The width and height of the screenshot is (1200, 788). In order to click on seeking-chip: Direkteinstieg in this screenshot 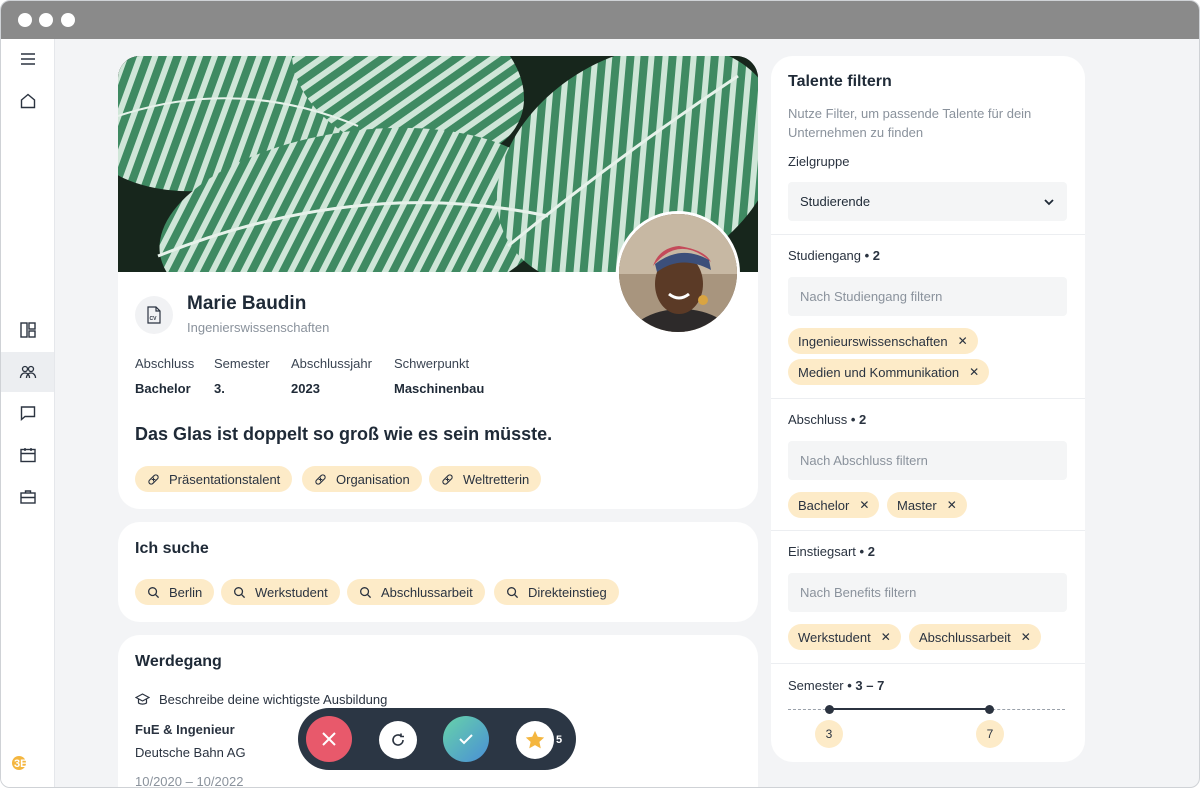, I will do `click(556, 592)`.